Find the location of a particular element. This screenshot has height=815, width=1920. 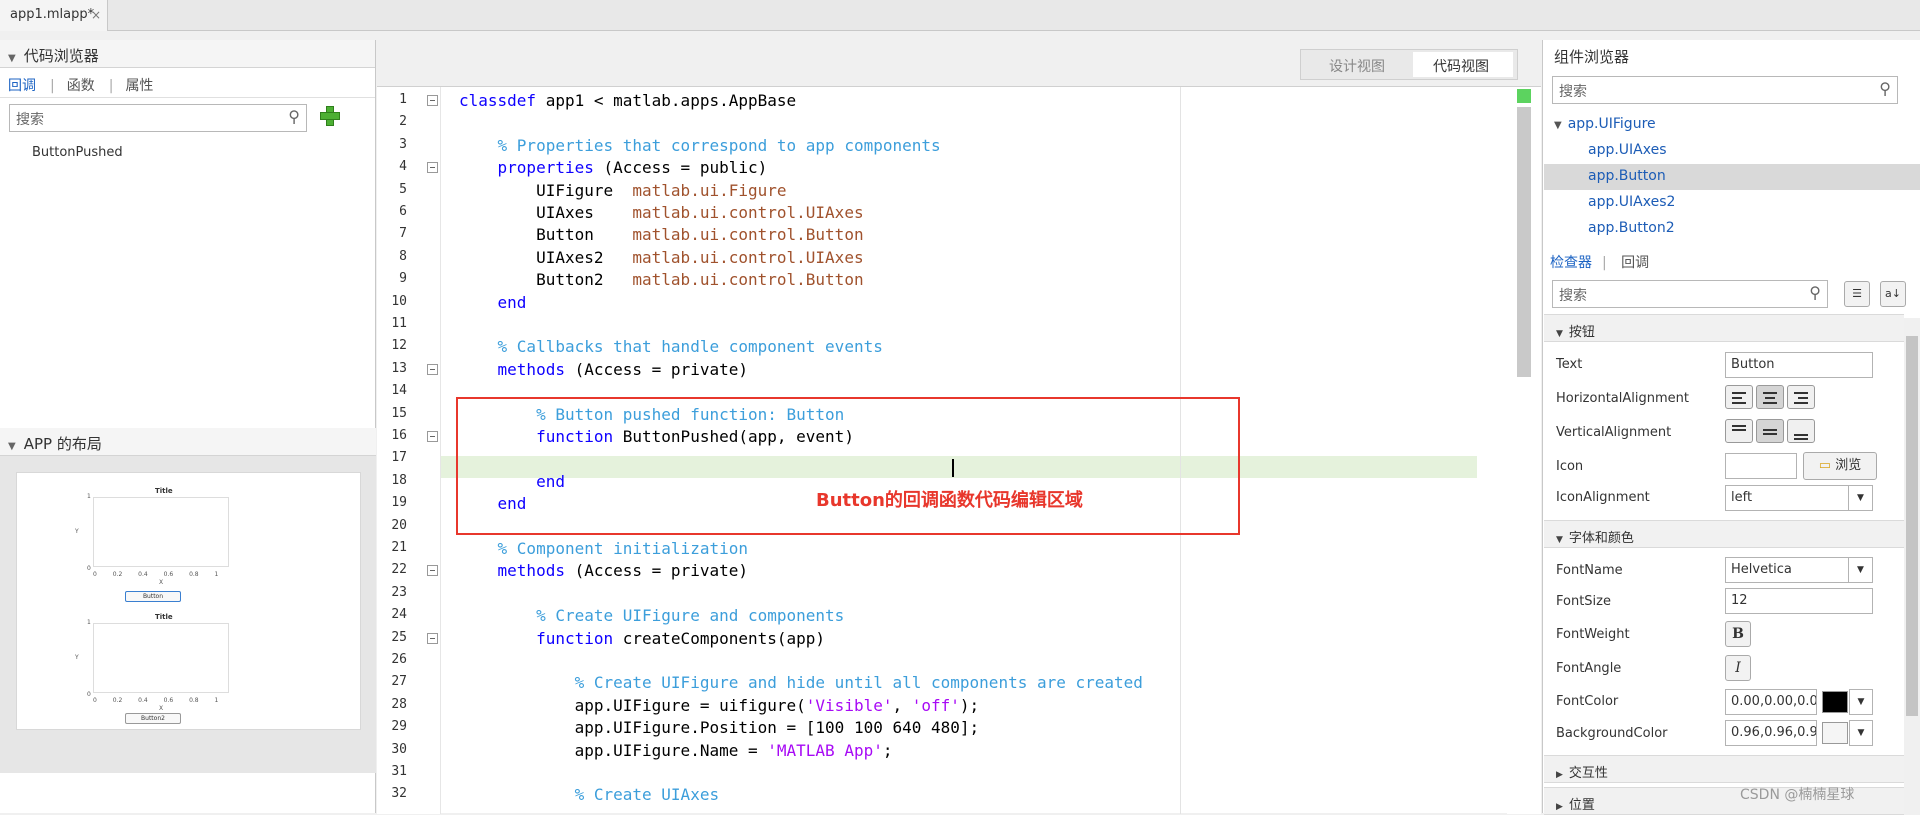

document-tab-bar: app1.mlapp* × is located at coordinates (960, 15).